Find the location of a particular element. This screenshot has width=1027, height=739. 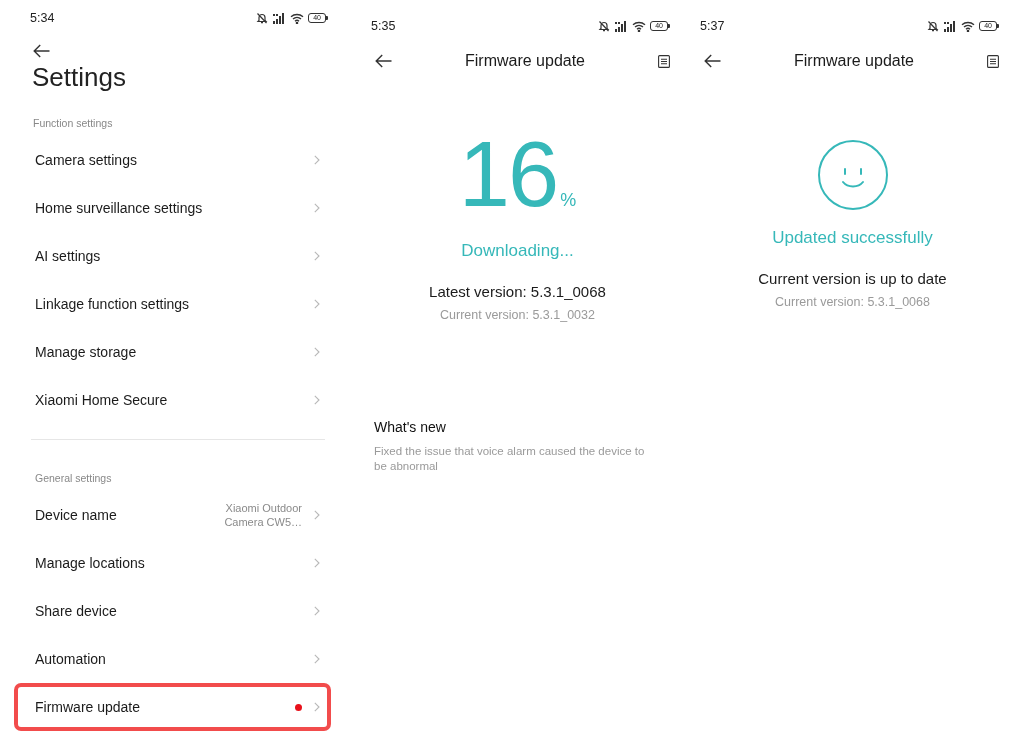

settings-item: Manage locations is located at coordinates (172, 563).